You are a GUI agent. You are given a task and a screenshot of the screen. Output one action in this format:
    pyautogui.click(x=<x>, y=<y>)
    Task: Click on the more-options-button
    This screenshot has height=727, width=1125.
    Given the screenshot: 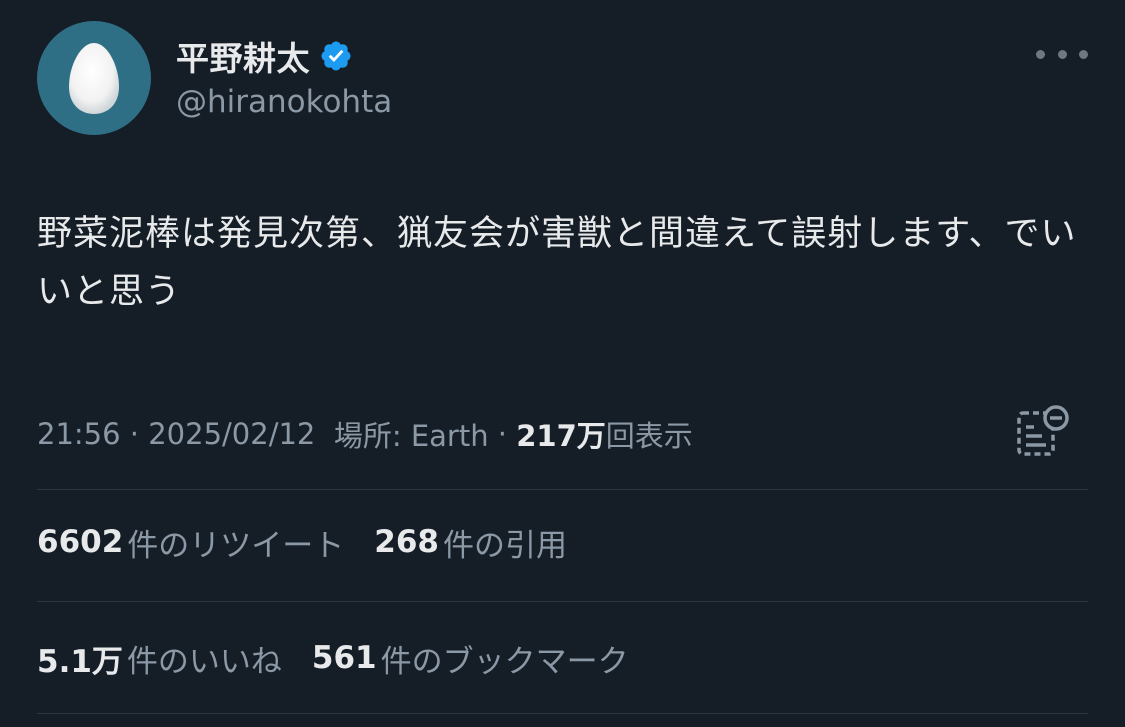 What is the action you would take?
    pyautogui.click(x=1062, y=54)
    